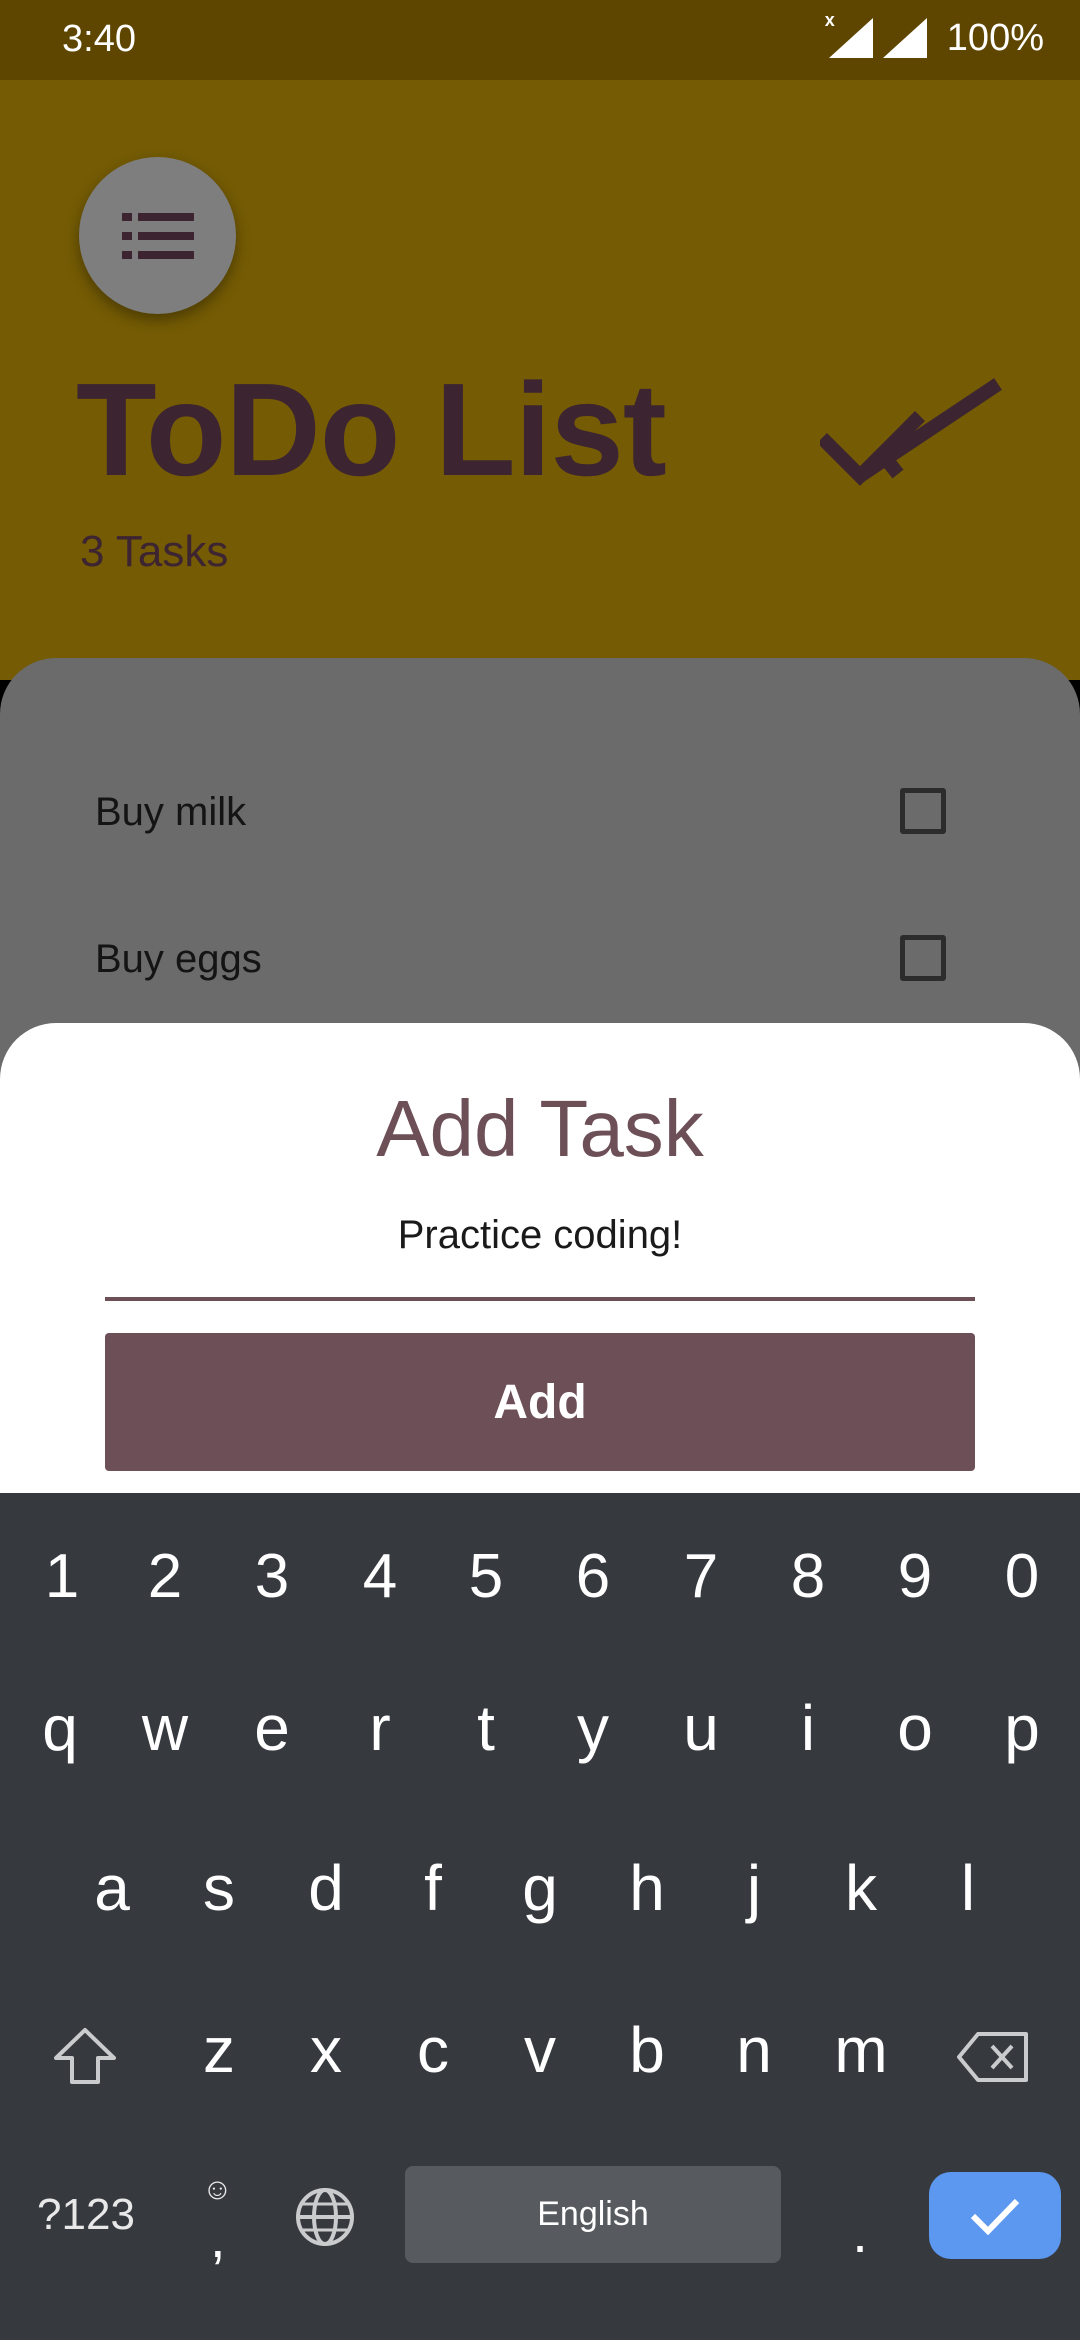 Image resolution: width=1080 pixels, height=2340 pixels. I want to click on key-8: 8, so click(808, 1576).